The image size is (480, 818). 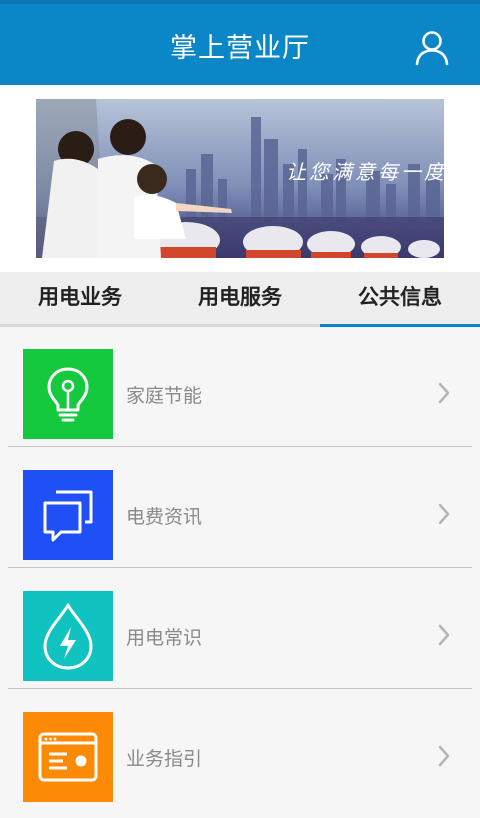 What do you see at coordinates (164, 517) in the screenshot?
I see `list-item-label: 电费资讯` at bounding box center [164, 517].